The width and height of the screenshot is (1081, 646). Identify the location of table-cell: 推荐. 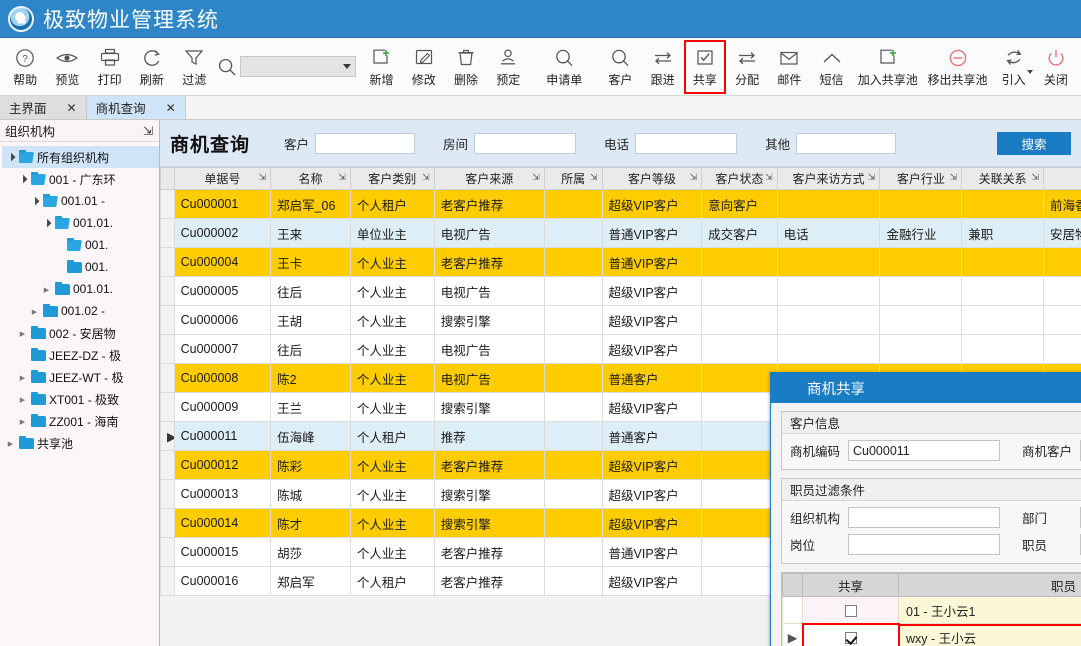
(489, 436).